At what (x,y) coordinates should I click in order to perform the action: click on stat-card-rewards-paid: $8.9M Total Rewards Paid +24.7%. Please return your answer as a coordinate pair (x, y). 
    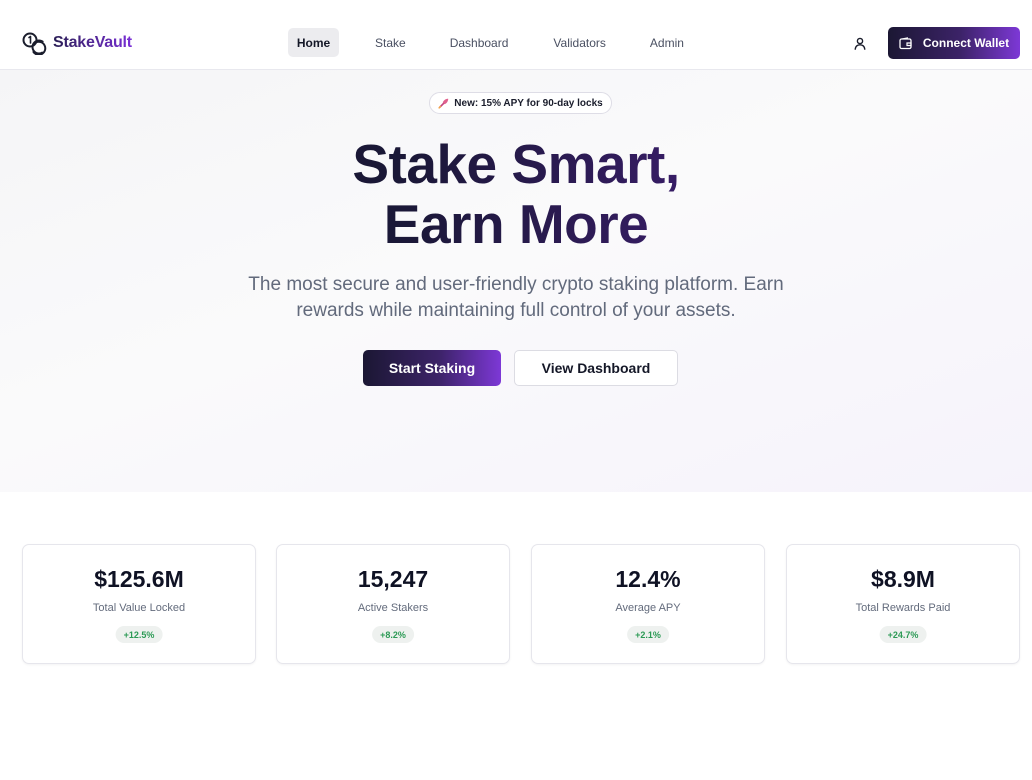
    Looking at the image, I should click on (903, 604).